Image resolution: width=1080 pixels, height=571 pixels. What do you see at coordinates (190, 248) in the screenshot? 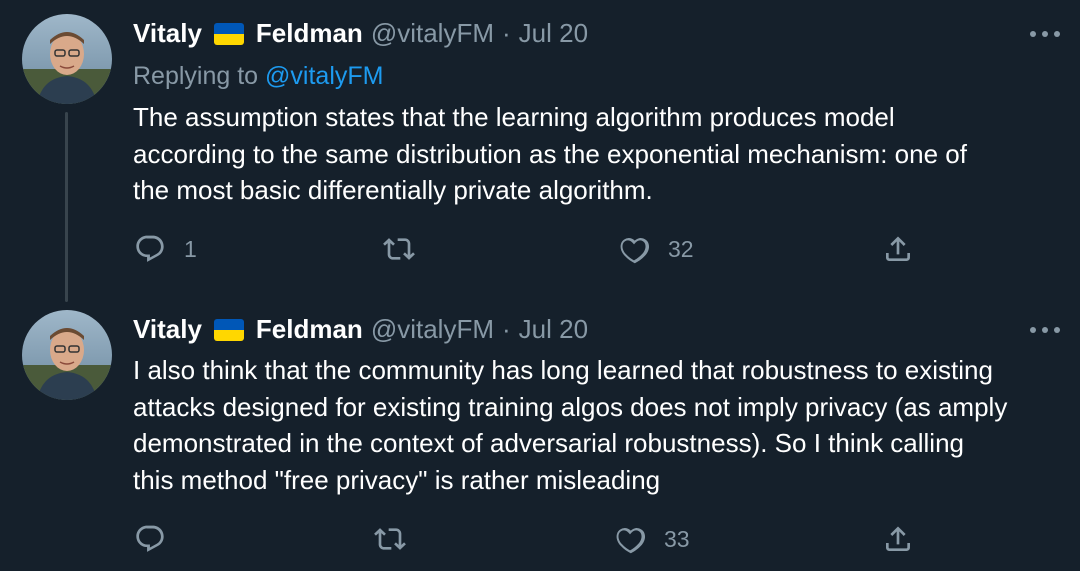
I see `reply-count: 1` at bounding box center [190, 248].